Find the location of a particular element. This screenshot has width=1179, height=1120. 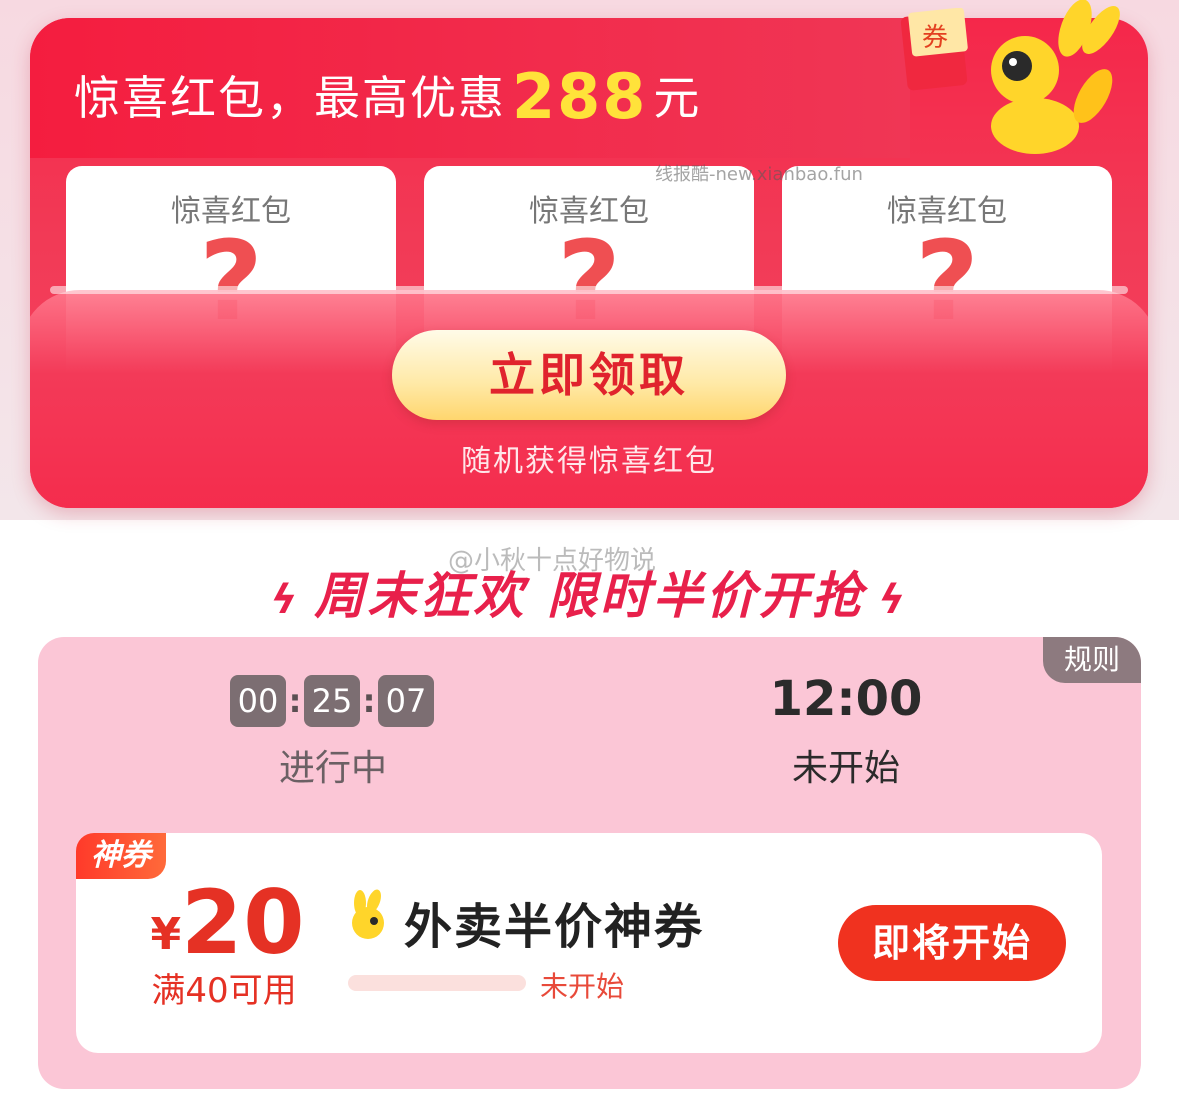

coupon-amount: 20 is located at coordinates (243, 922).